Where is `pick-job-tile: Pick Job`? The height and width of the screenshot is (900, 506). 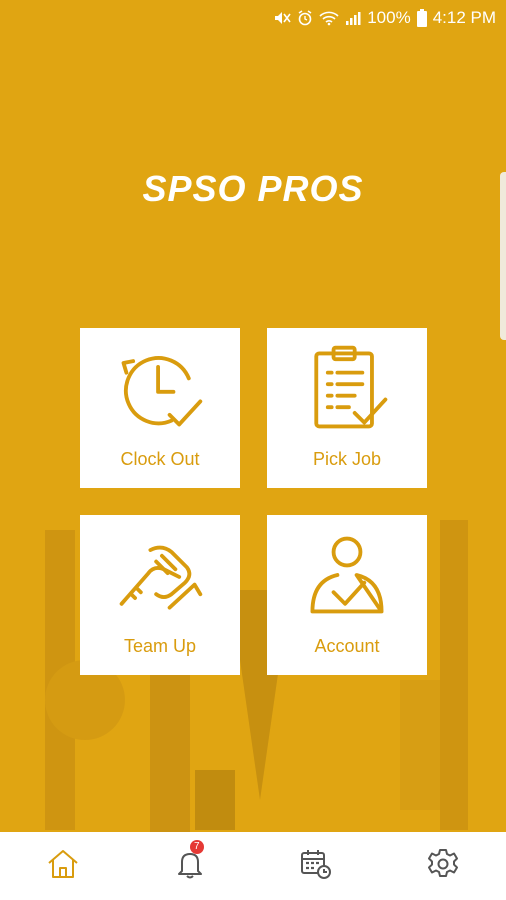
pick-job-tile: Pick Job is located at coordinates (347, 408).